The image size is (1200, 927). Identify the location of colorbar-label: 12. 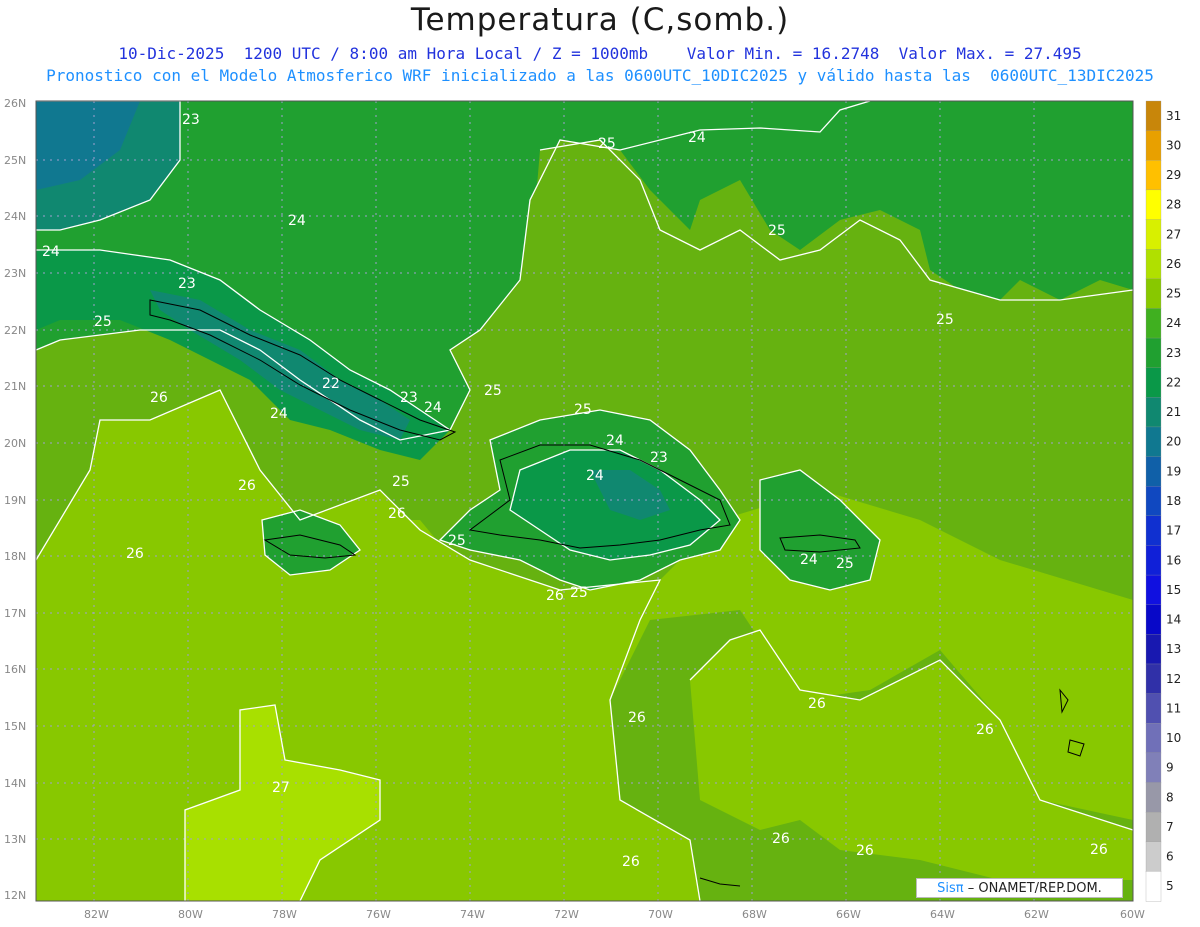
(1173, 679).